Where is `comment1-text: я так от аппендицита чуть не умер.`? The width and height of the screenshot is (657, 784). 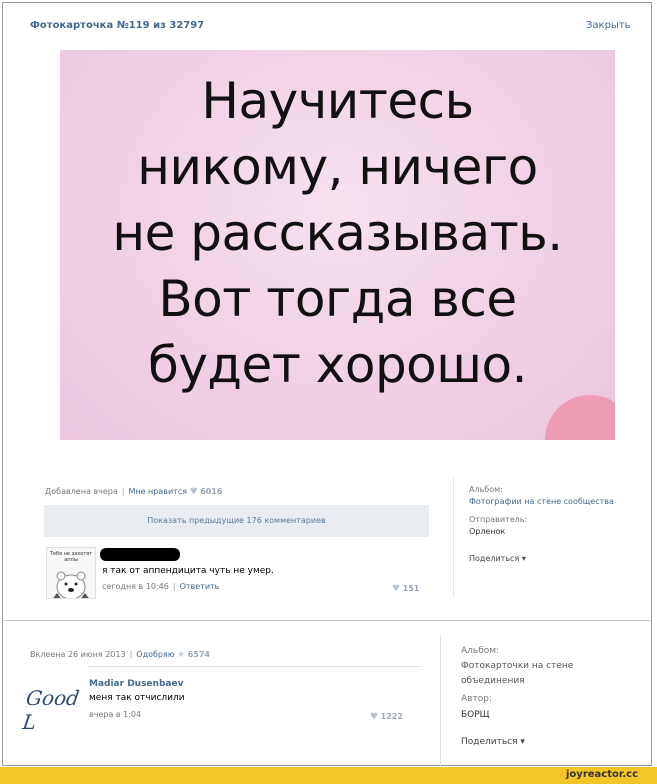 comment1-text: я так от аппендицита чуть не умер. is located at coordinates (188, 571).